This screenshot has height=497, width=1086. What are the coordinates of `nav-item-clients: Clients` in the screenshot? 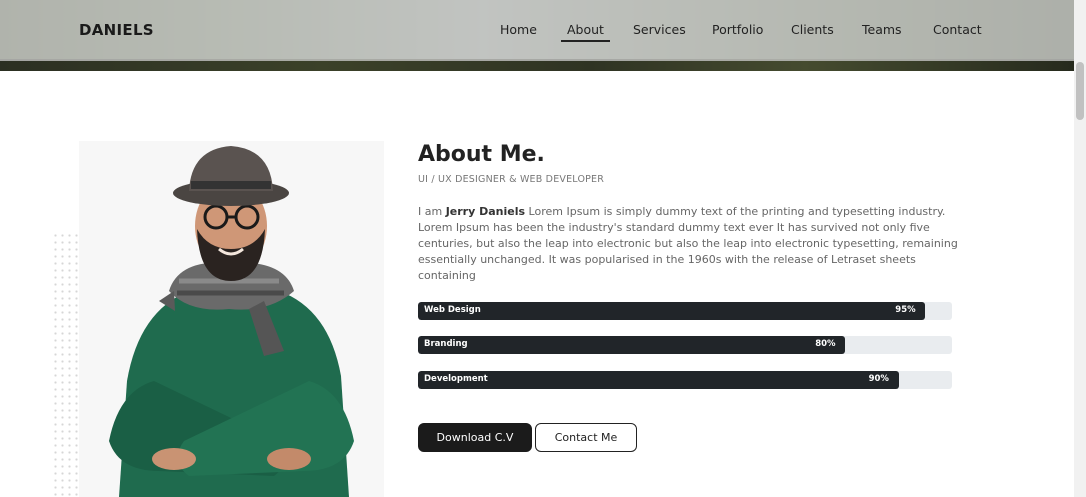 It's located at (812, 29).